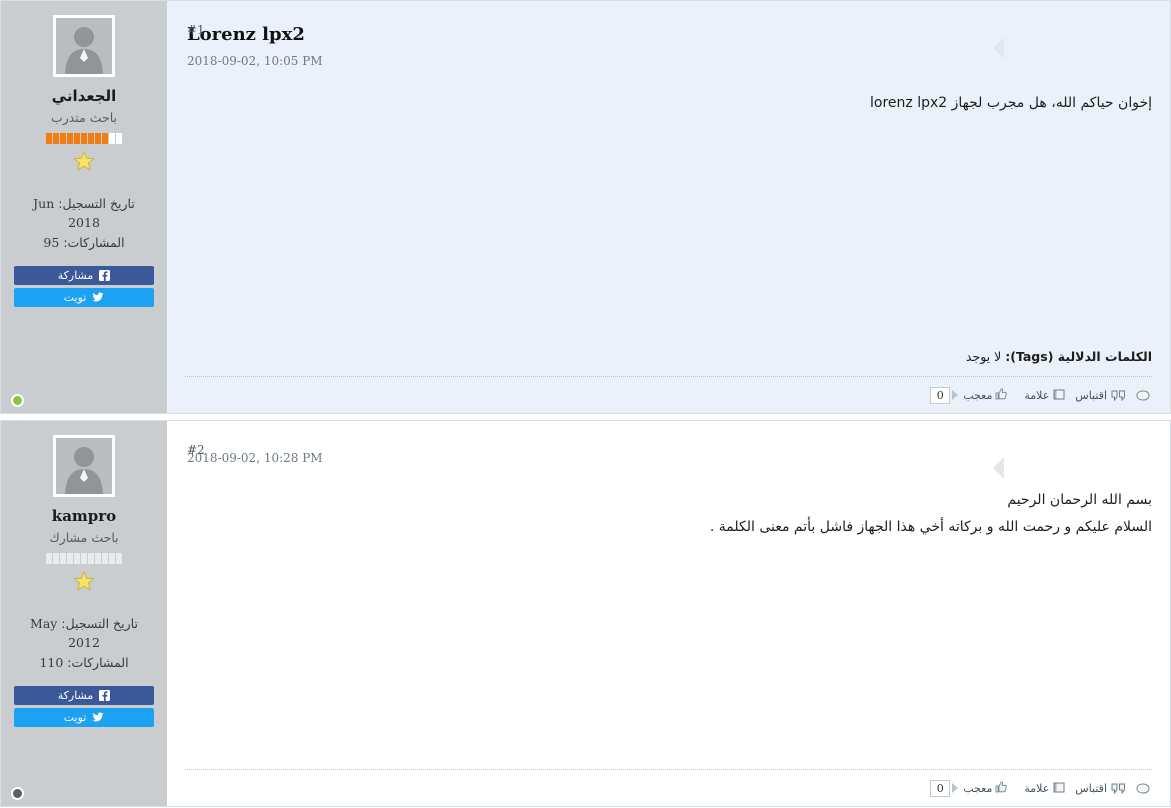 The height and width of the screenshot is (808, 1171). I want to click on user-stats: تاريخ التسجيل: May 2012 المشاركات: 110, so click(84, 643).